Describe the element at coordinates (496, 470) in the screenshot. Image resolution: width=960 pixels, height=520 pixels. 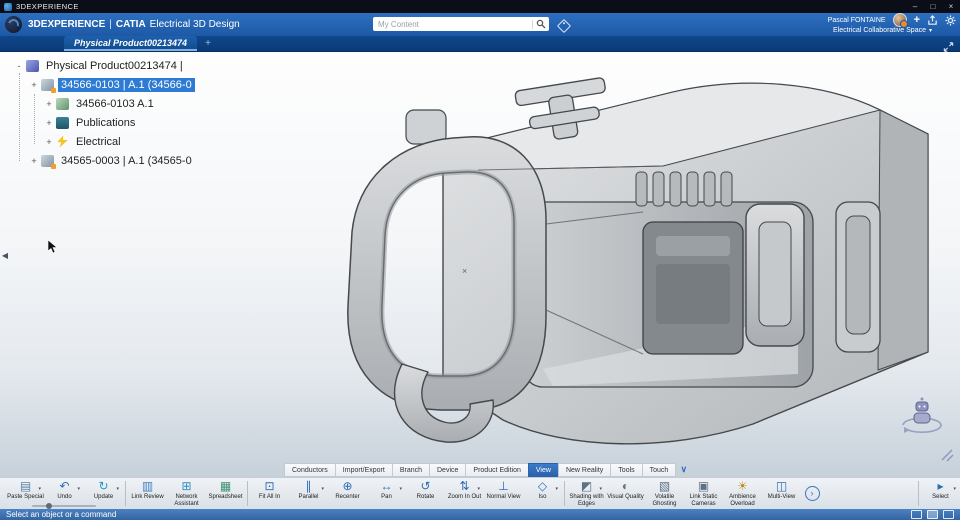
I see `ribbon-tab-product-edition: Product Edition` at that location.